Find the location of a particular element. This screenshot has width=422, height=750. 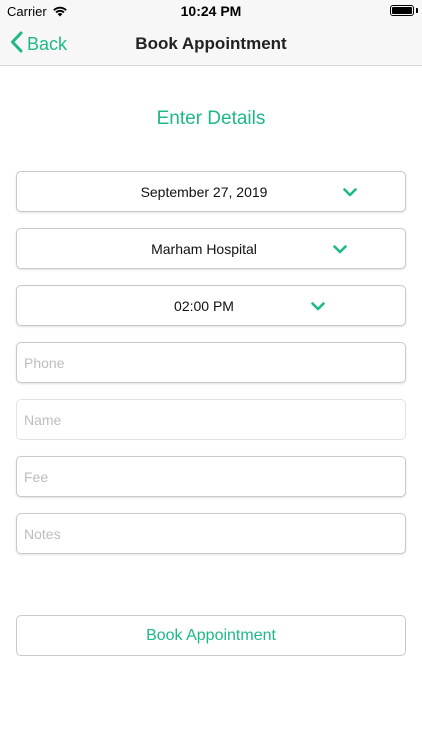

date-value: September 27, 2019 is located at coordinates (204, 192).